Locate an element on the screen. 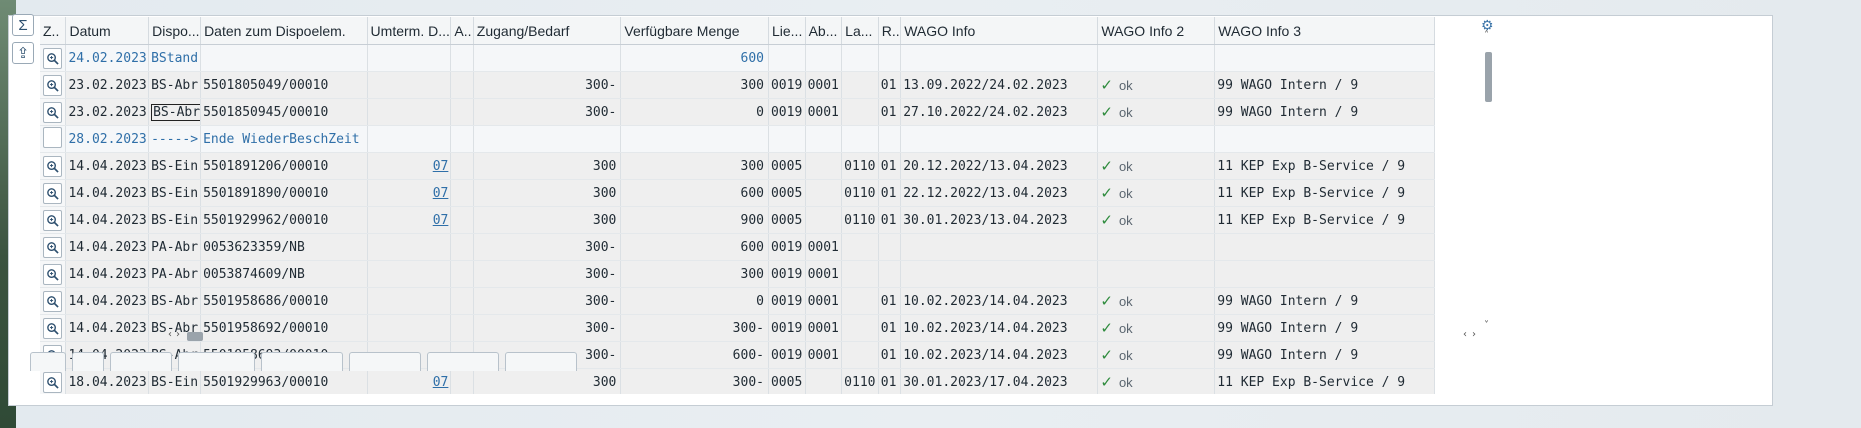 The width and height of the screenshot is (1861, 428). vertical-scroll-thumb is located at coordinates (1488, 77).